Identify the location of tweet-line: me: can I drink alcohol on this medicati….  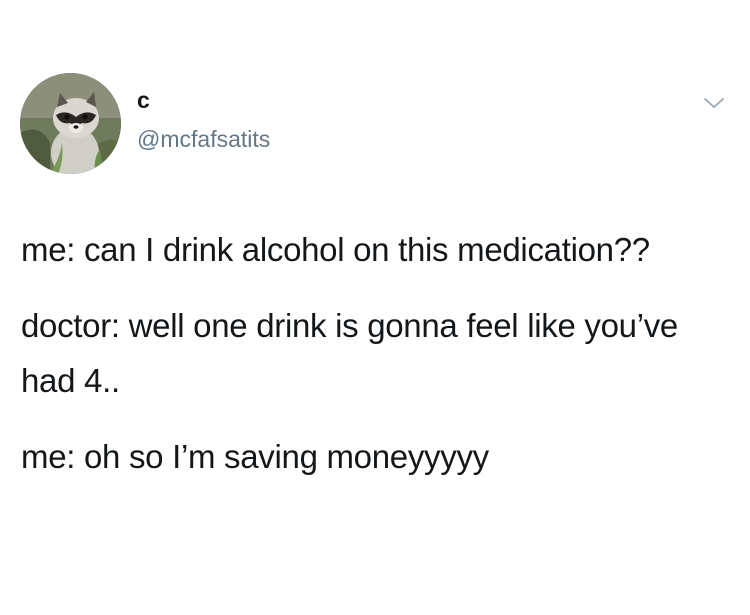
(335, 249).